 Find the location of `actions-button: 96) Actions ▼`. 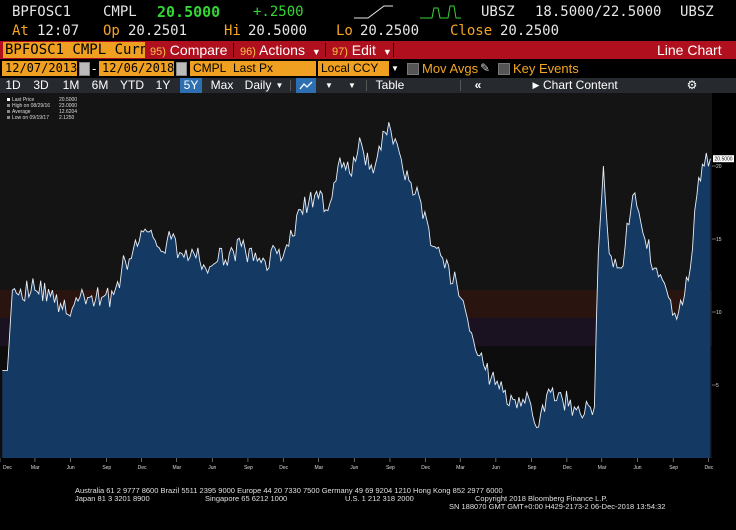

actions-button: 96) Actions ▼ is located at coordinates (280, 50).